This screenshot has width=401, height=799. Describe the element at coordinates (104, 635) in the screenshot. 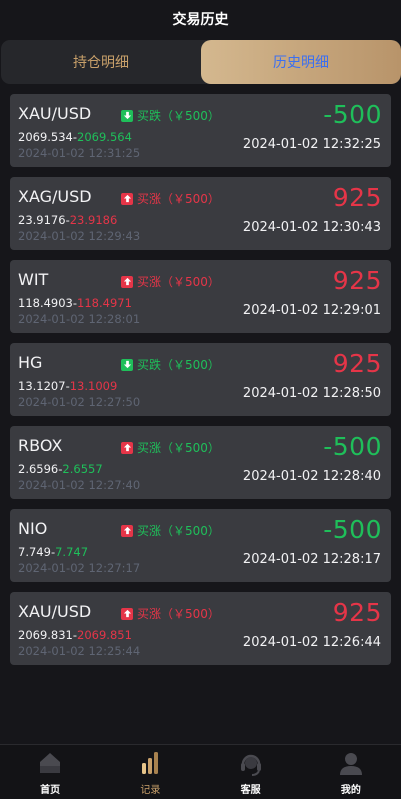

I see `close-price: 2069.851` at that location.